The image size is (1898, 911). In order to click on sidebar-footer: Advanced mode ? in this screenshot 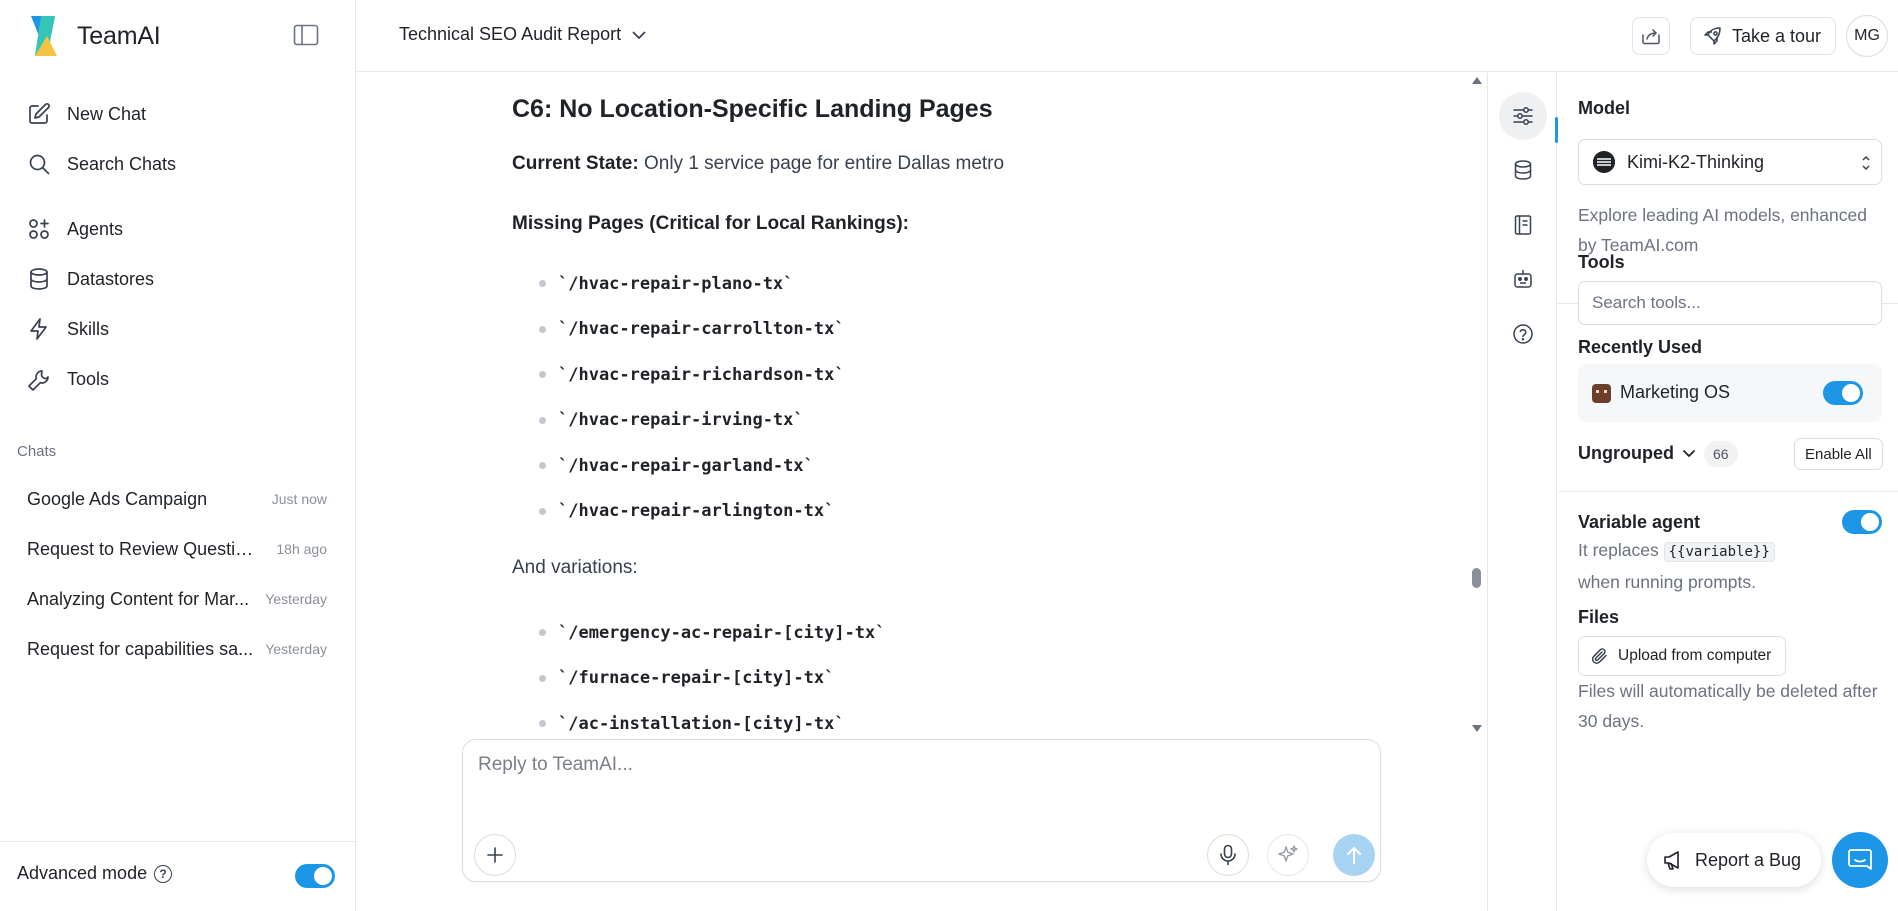, I will do `click(178, 876)`.